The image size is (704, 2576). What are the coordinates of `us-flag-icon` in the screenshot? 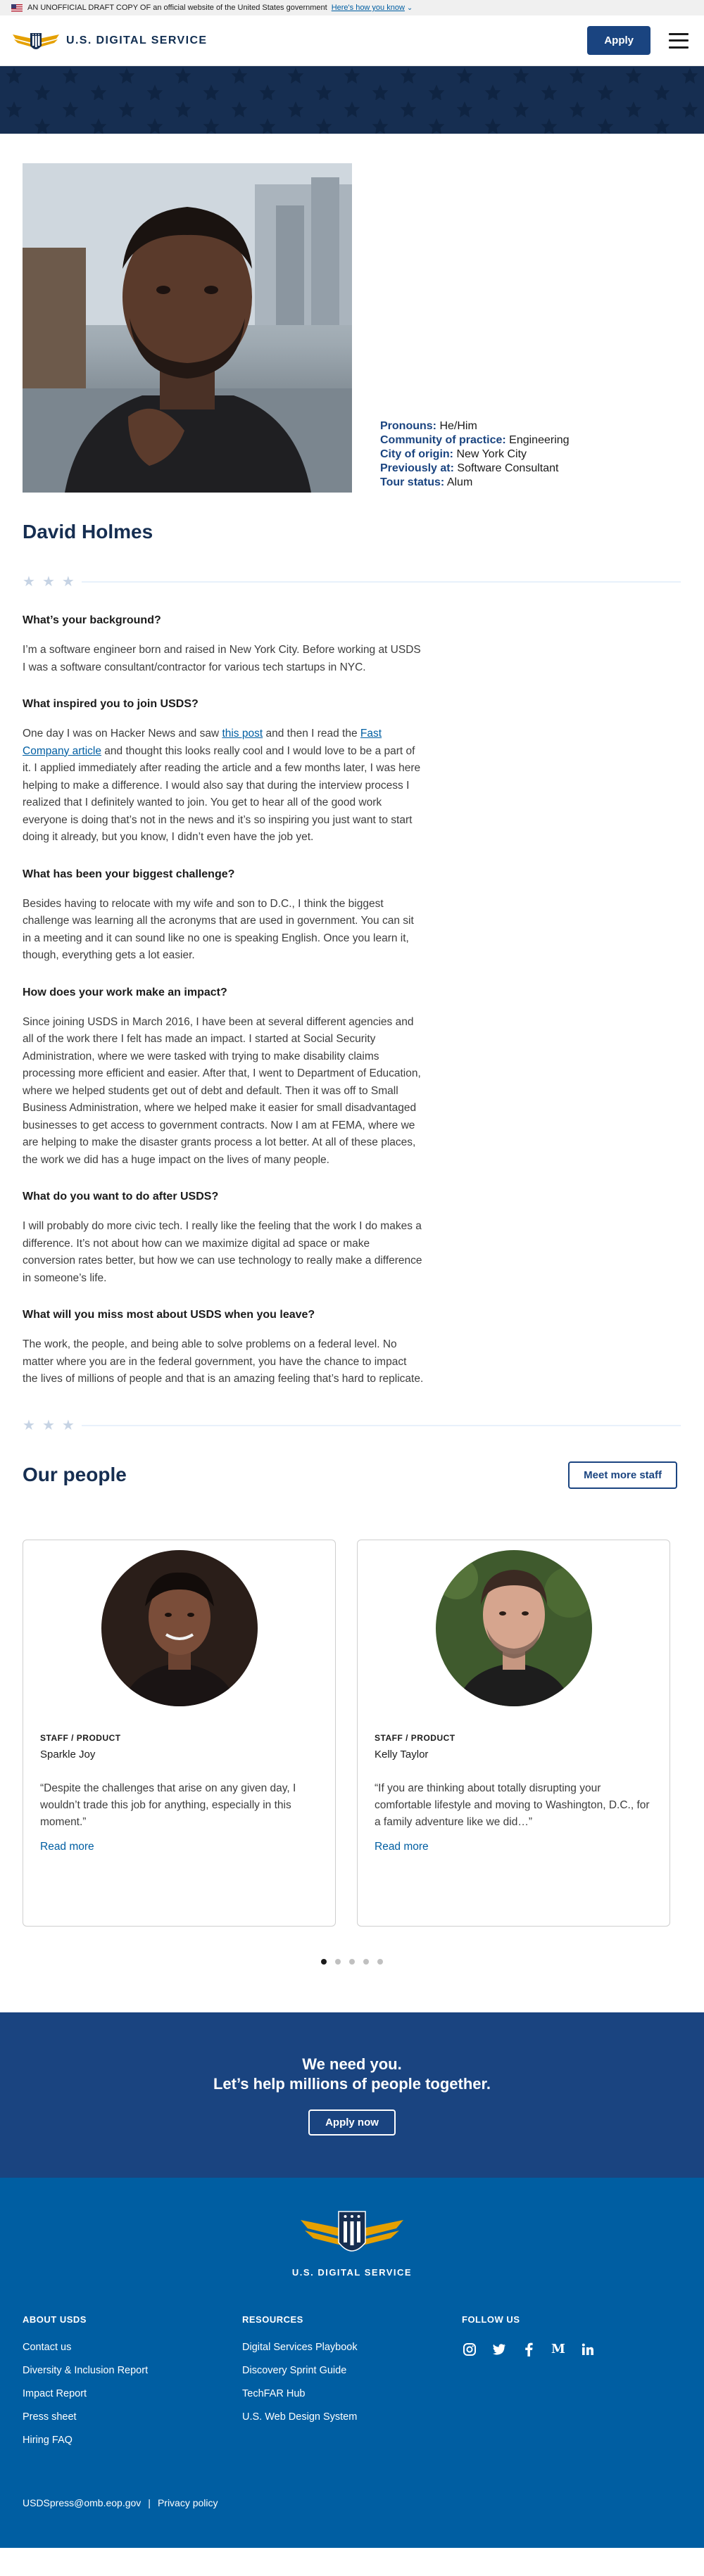 It's located at (17, 8).